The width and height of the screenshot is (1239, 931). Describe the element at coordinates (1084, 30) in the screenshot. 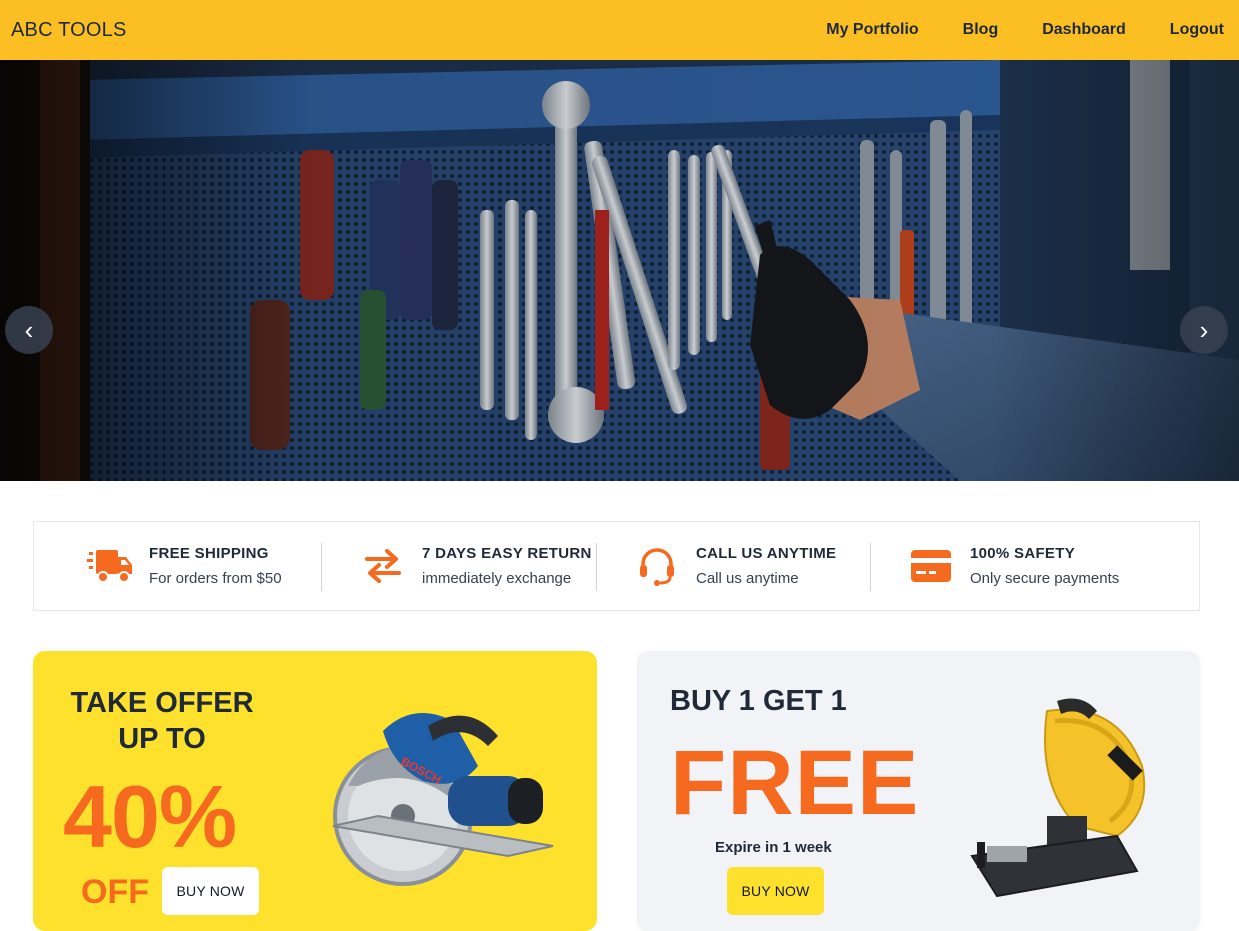

I see `nav-link-dashboard: Dashboard` at that location.